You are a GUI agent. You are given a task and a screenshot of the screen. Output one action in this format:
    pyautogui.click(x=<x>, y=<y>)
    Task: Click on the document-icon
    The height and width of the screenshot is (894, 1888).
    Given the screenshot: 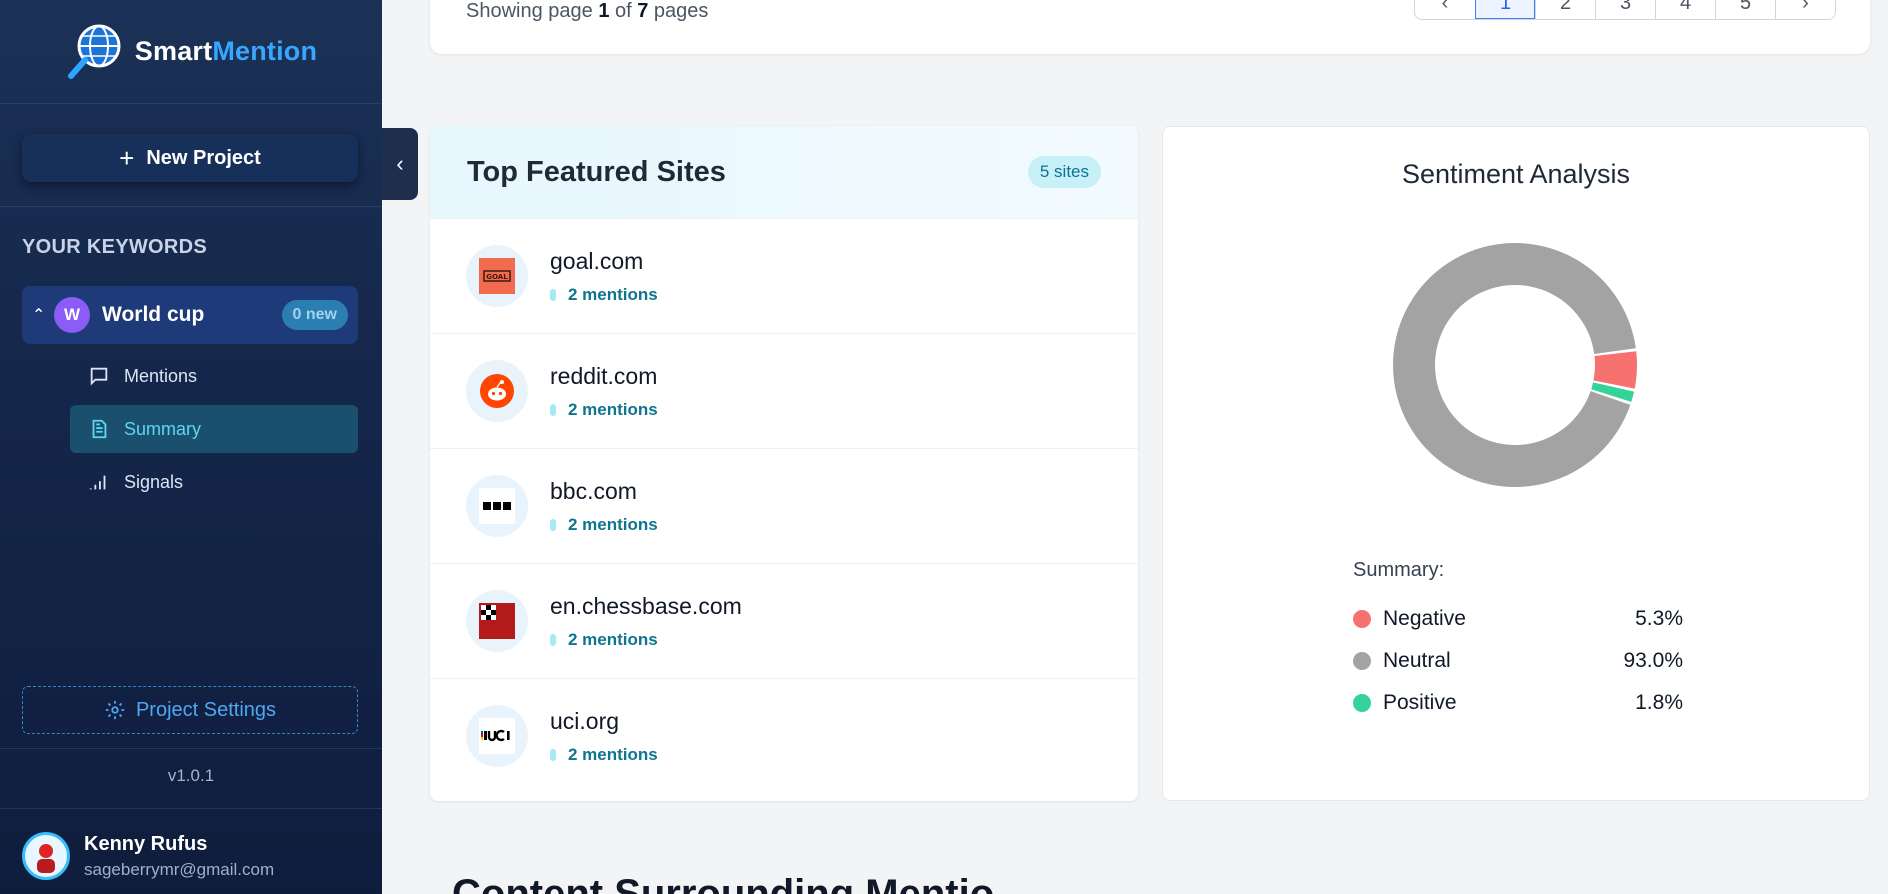 What is the action you would take?
    pyautogui.click(x=99, y=429)
    